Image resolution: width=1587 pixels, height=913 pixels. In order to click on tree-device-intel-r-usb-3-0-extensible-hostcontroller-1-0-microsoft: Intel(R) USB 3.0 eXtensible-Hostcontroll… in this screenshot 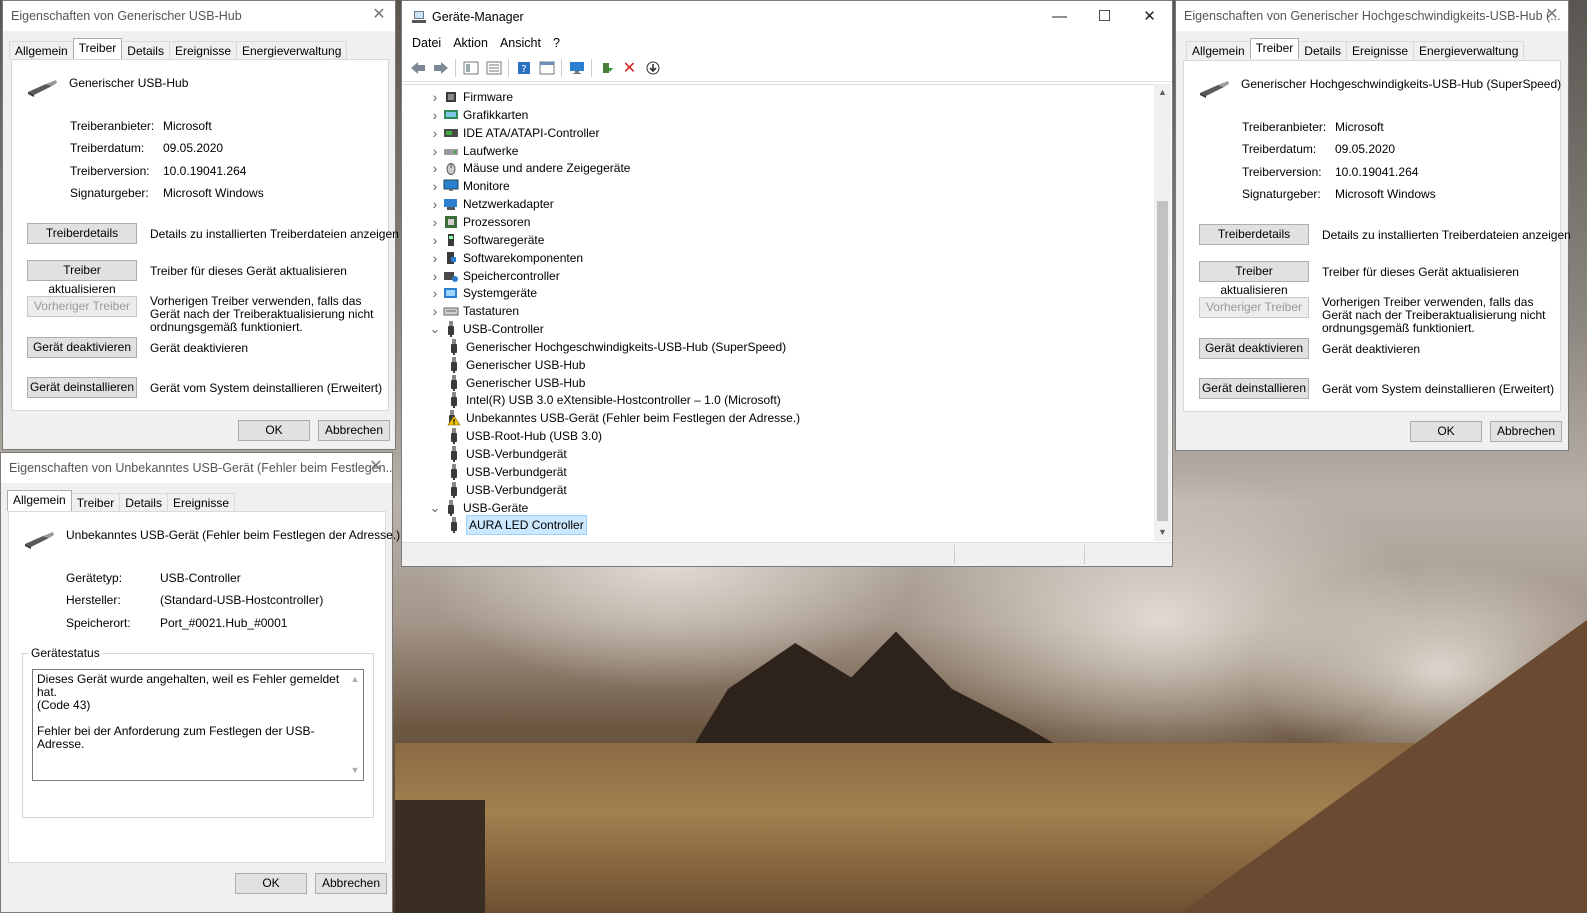, I will do `click(613, 400)`.